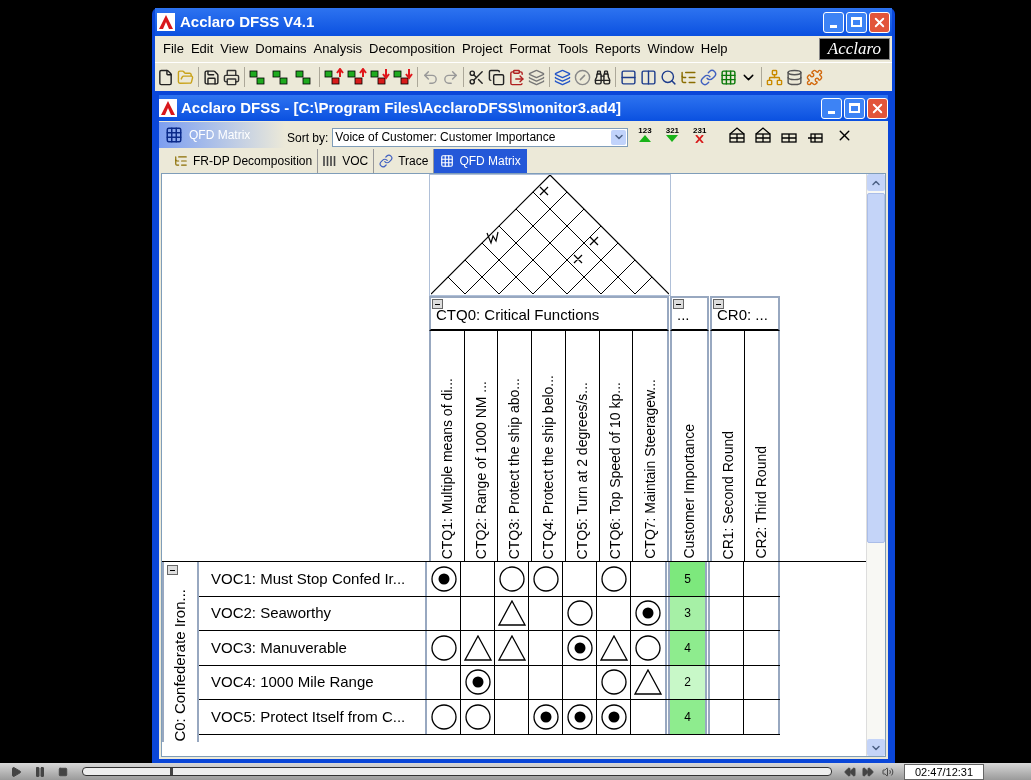 The image size is (1031, 780). What do you see at coordinates (714, 49) in the screenshot?
I see `menu-item: Help` at bounding box center [714, 49].